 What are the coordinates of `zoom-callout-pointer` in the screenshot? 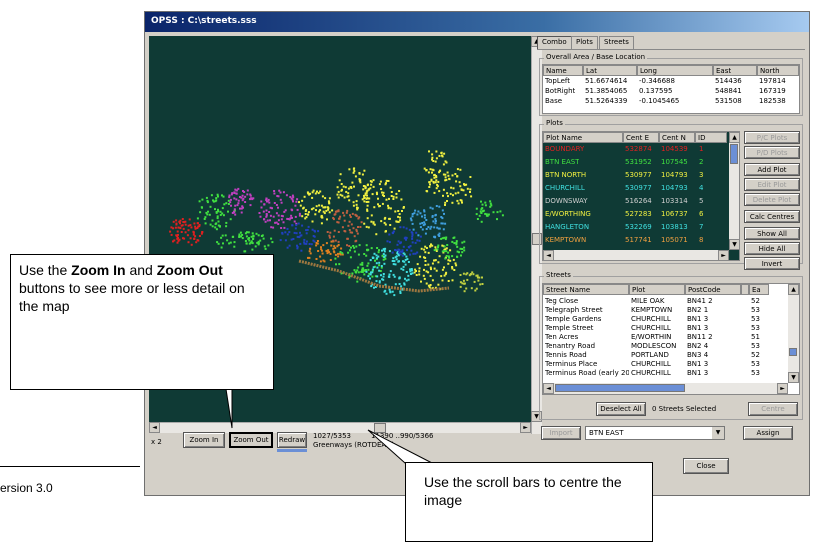 It's located at (216, 408).